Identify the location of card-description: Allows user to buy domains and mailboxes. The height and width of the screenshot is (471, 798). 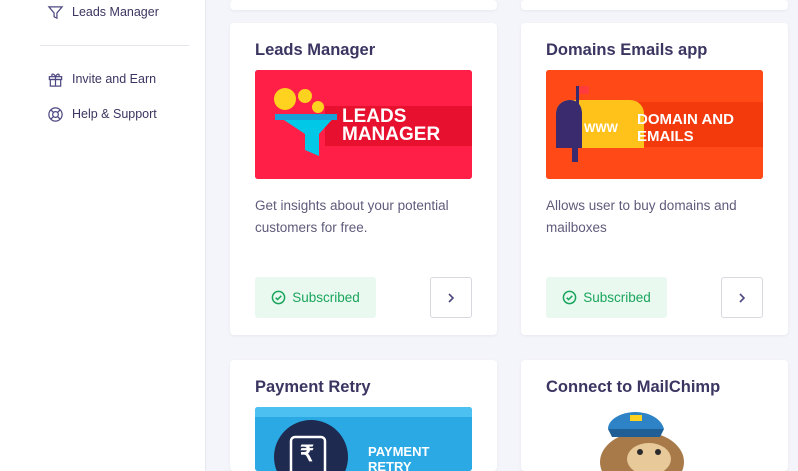
(641, 216).